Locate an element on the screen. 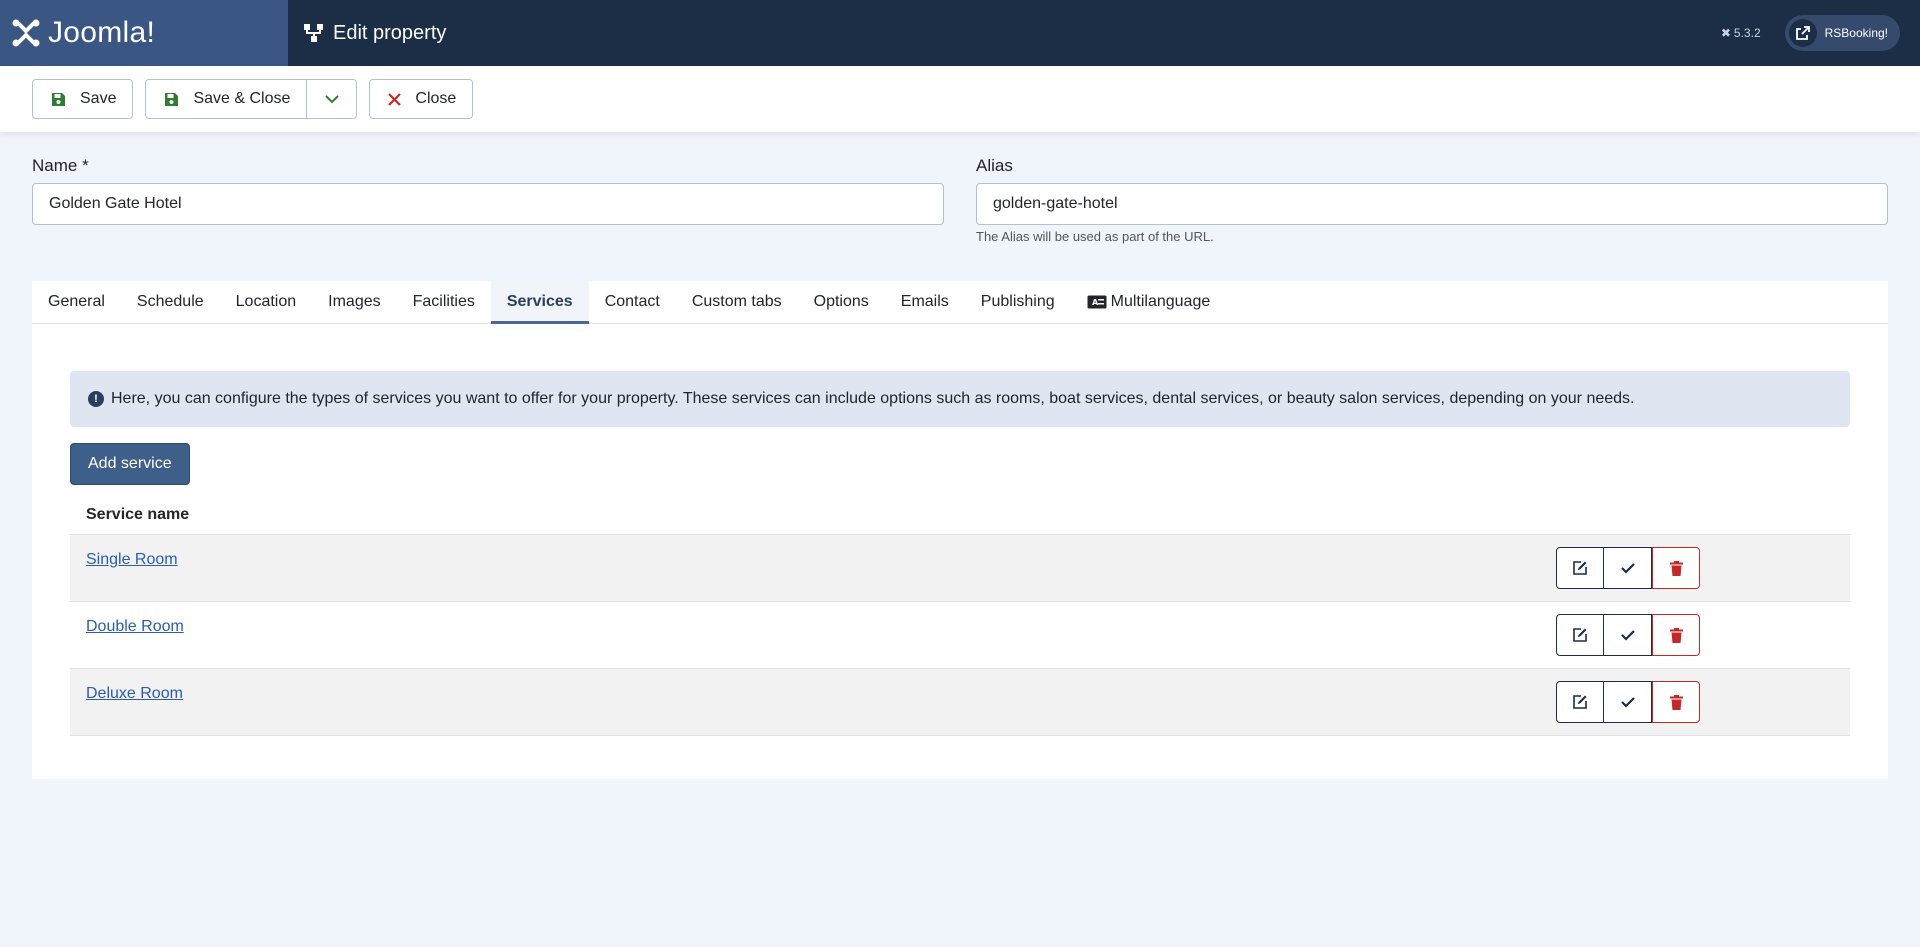 The image size is (1920, 947). svg-text: A is located at coordinates (1095, 302).